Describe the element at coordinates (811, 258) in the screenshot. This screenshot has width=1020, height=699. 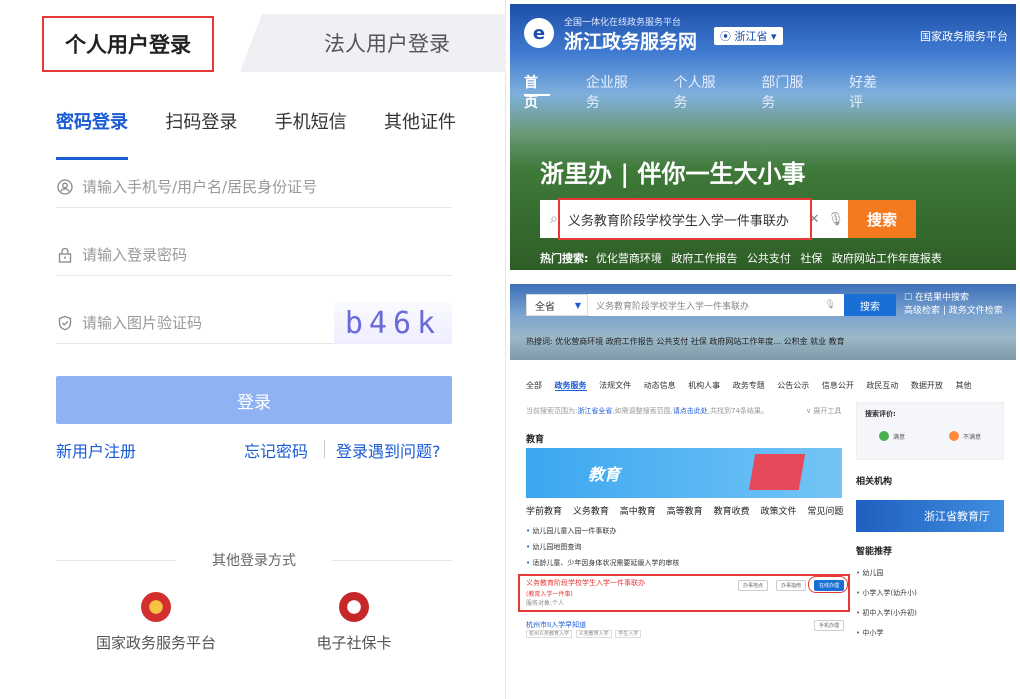
I see `hot-search-item: 社保` at that location.